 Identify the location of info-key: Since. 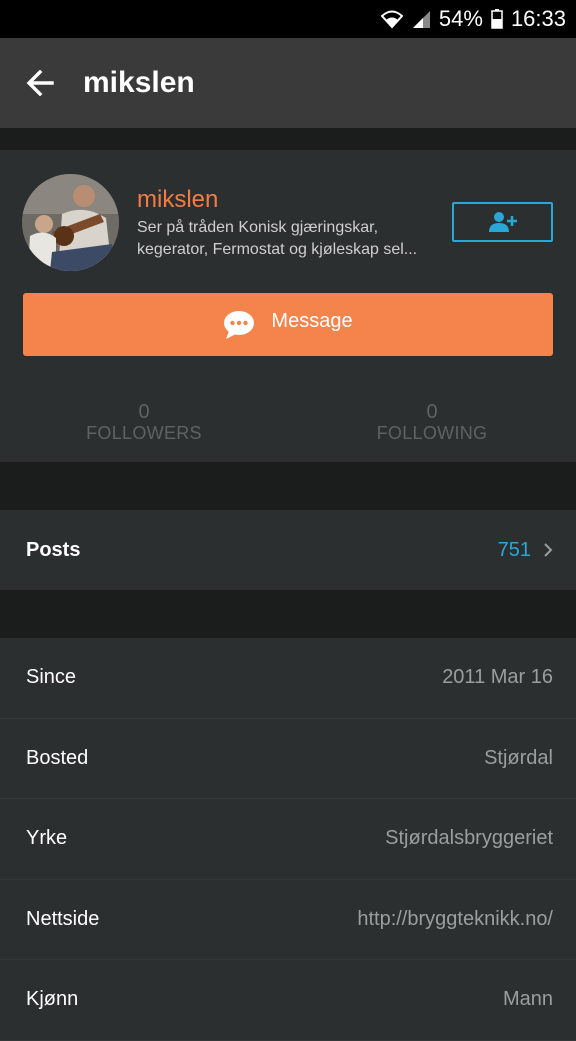
(51, 677).